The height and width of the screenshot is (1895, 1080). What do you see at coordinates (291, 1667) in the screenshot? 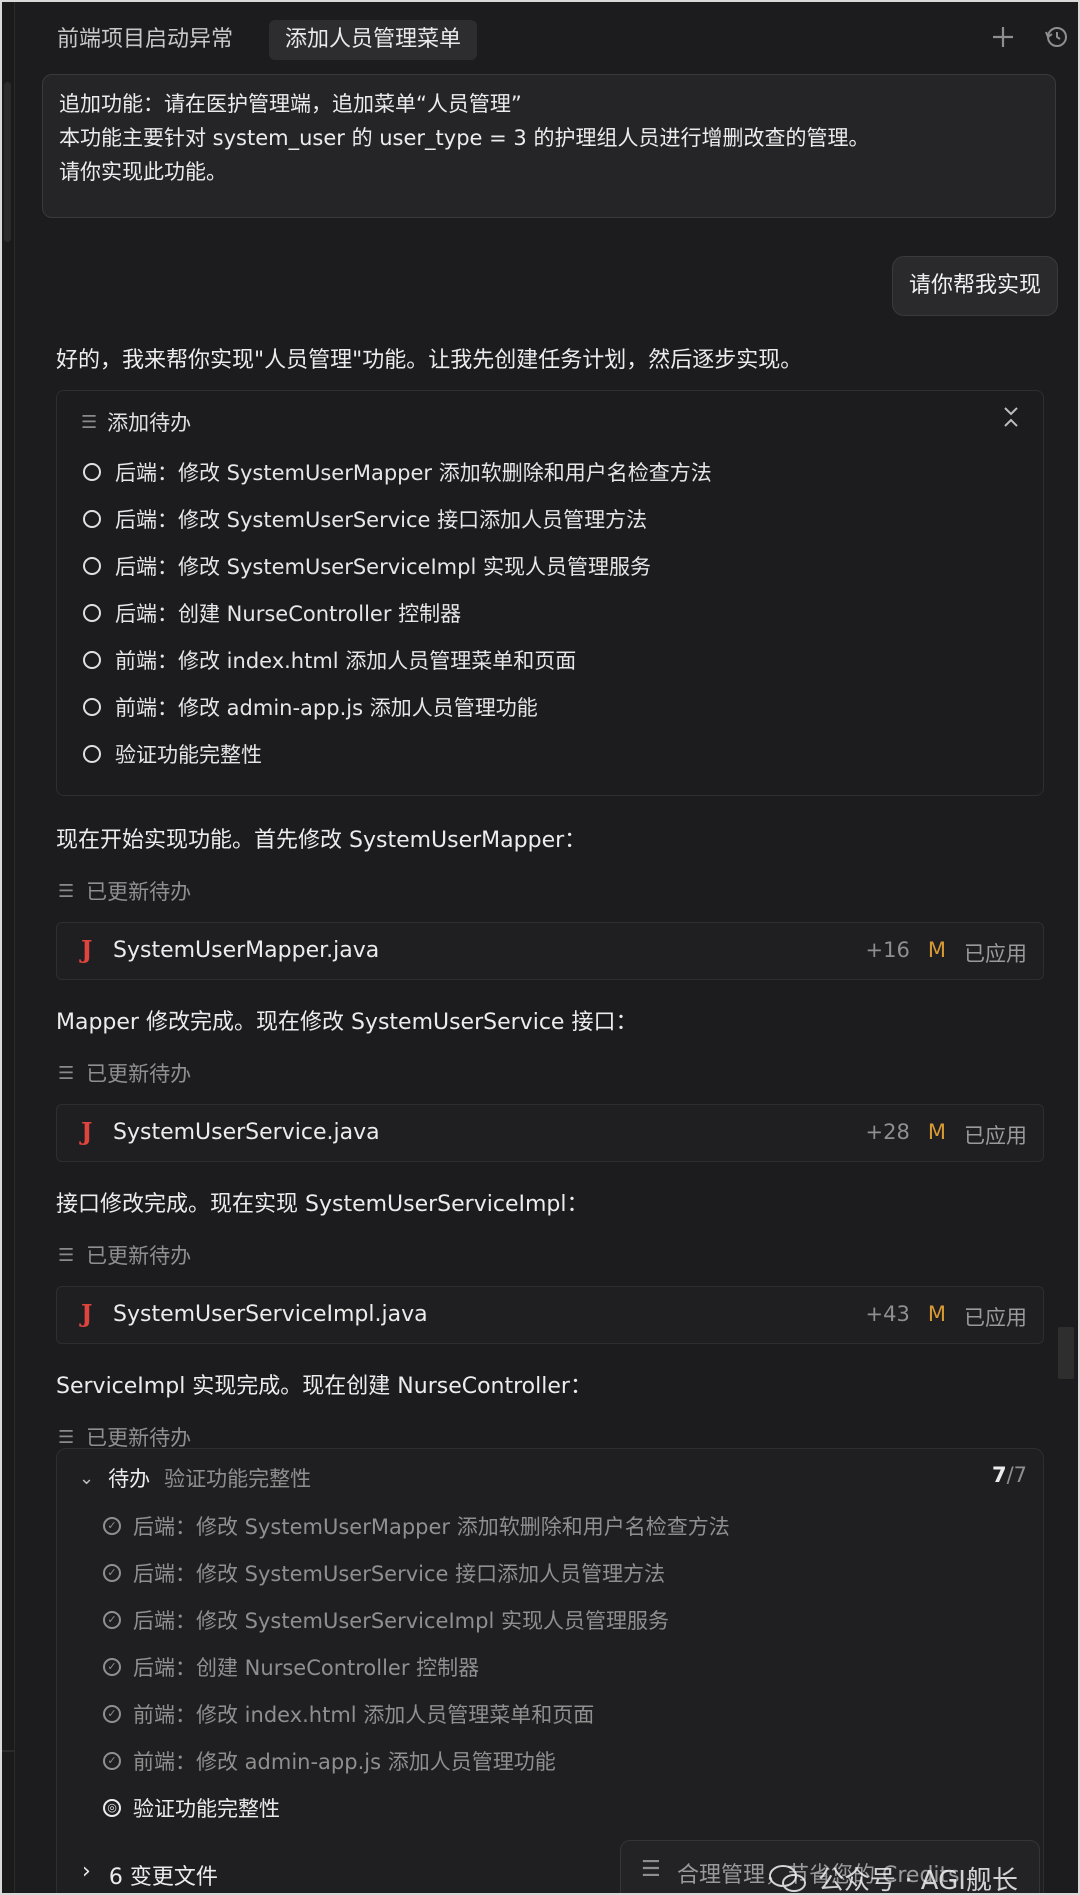
I see `todo-done-item: ✓ 后端：创建 NurseController 控制器` at bounding box center [291, 1667].